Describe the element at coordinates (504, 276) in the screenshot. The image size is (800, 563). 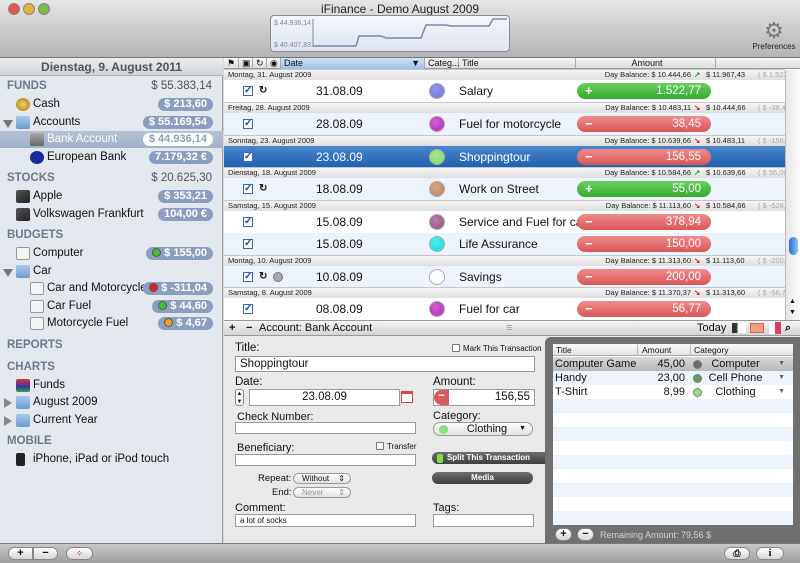
I see `table-row: ✓ ↻ 10.08.09 Savings − 200,00` at that location.